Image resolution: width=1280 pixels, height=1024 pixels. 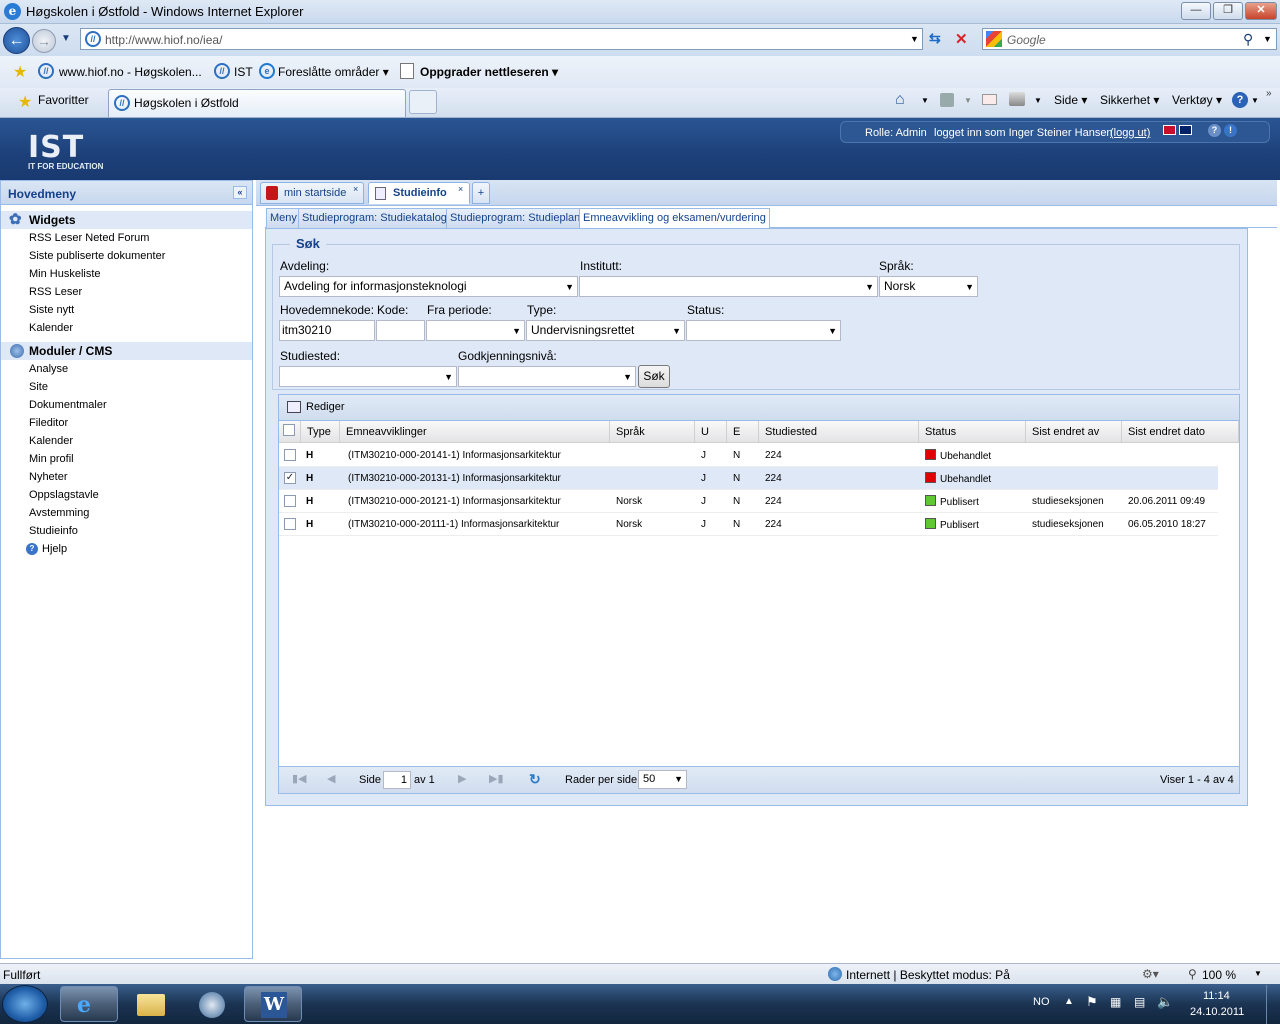 I want to click on action-center-icon: ⚑, so click(x=1092, y=1002).